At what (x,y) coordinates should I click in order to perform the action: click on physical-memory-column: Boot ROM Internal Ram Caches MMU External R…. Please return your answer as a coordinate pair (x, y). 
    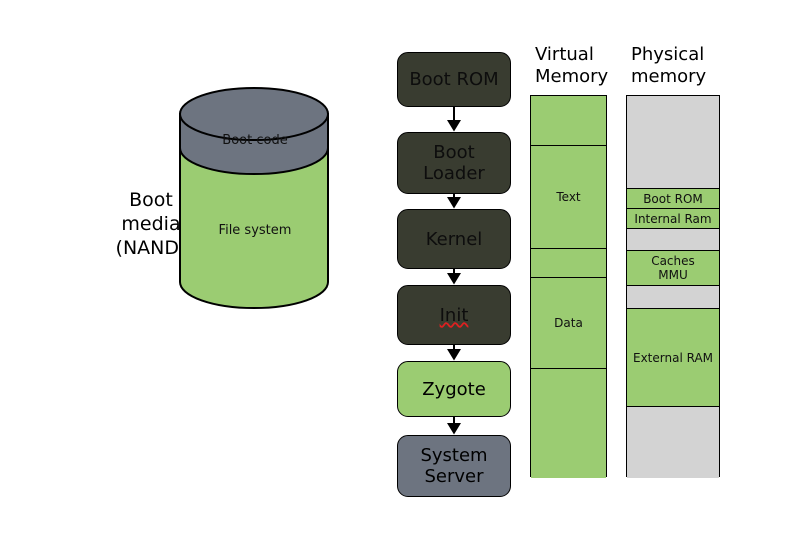
    Looking at the image, I should click on (673, 286).